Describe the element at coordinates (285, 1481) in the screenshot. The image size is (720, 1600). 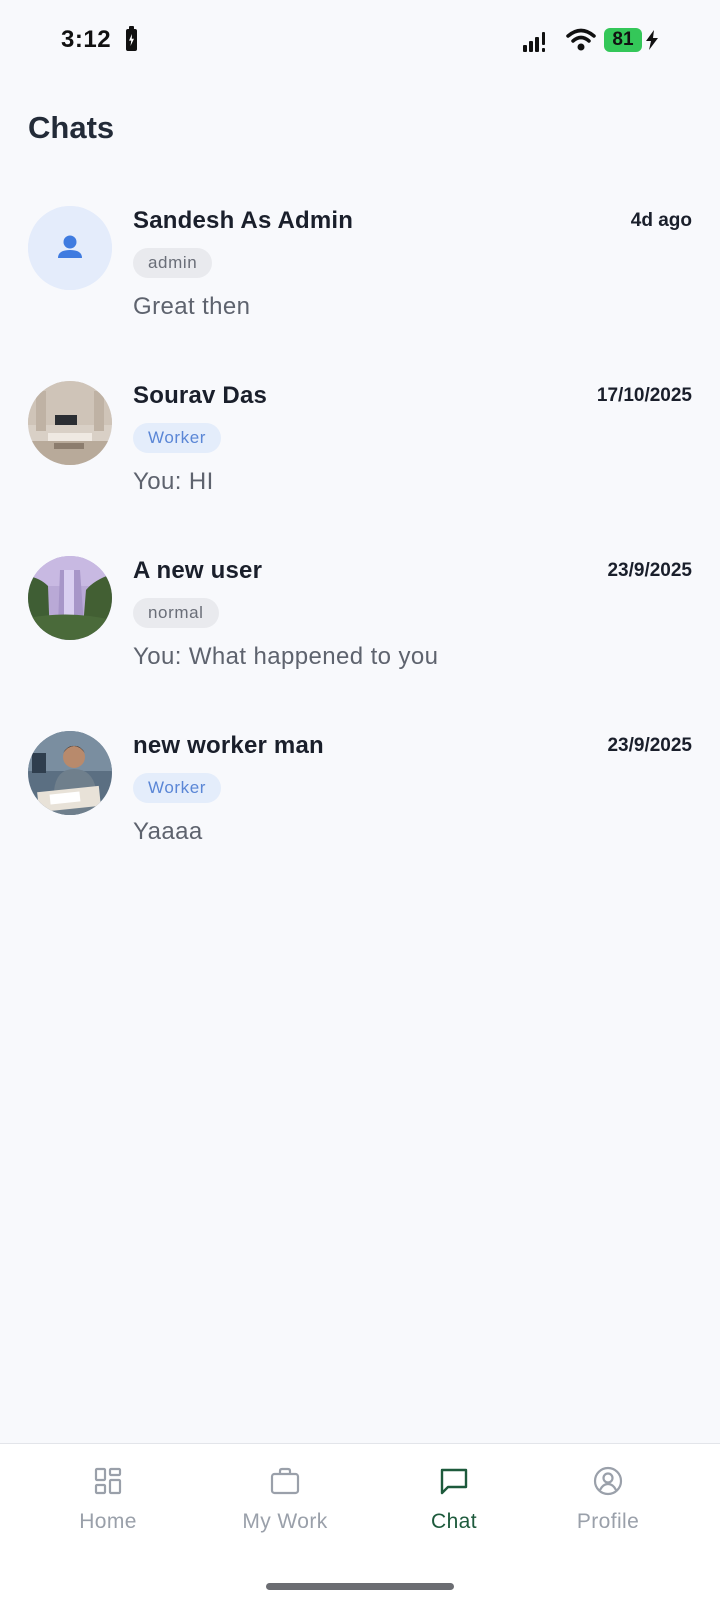
I see `briefcase-icon` at that location.